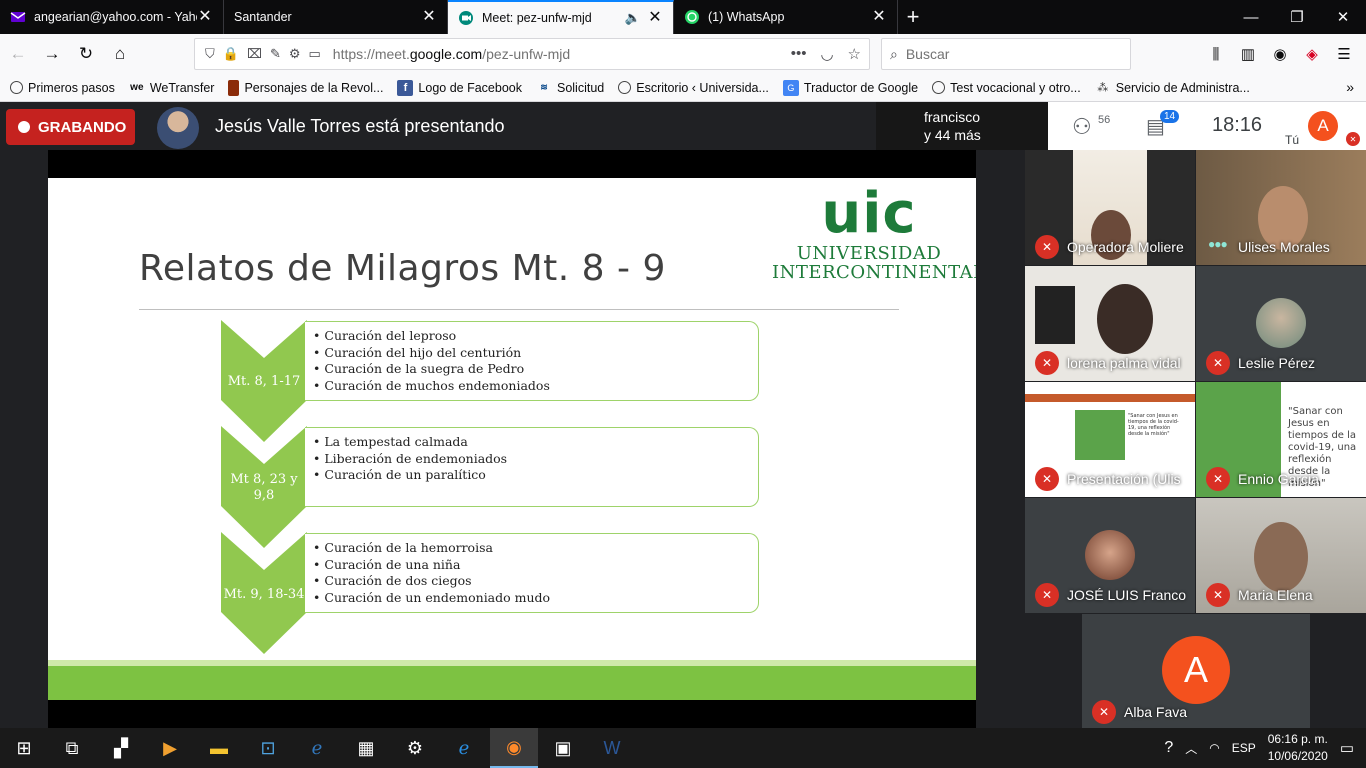  What do you see at coordinates (219, 748) in the screenshot?
I see `file-explorer-icon: ▬` at bounding box center [219, 748].